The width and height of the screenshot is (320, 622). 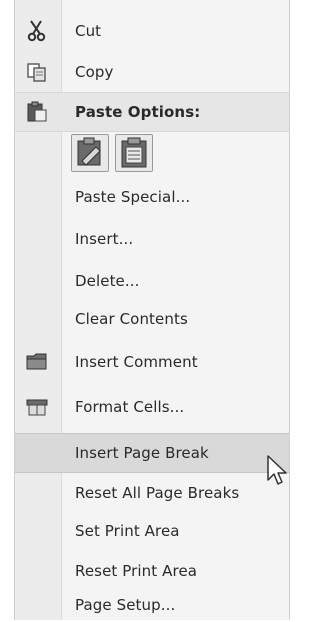 I want to click on menu-item-insert-page-break: Insert Page Break, so click(x=152, y=453).